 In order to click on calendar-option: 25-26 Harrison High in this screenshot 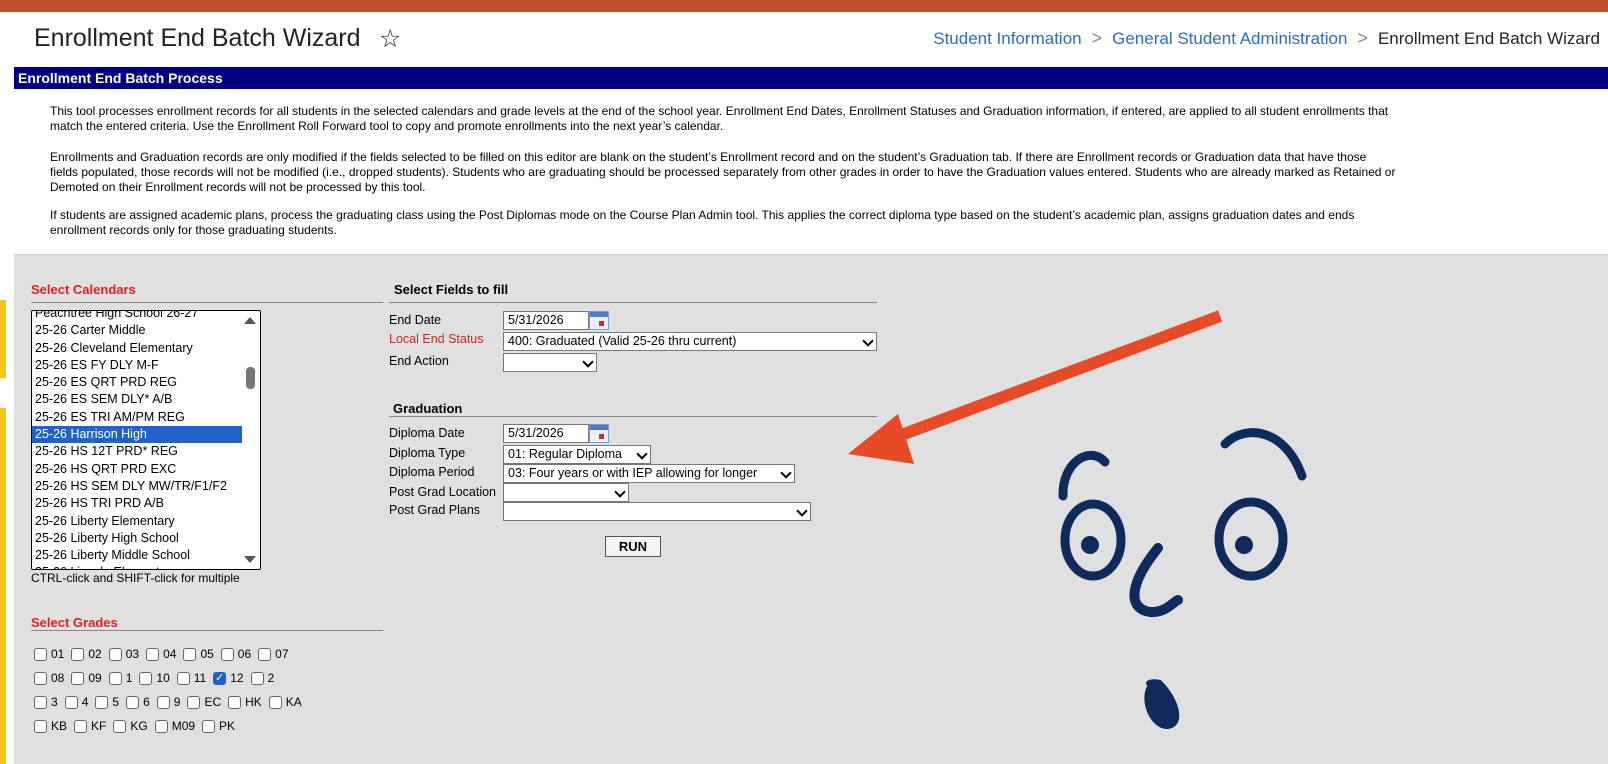, I will do `click(146, 435)`.